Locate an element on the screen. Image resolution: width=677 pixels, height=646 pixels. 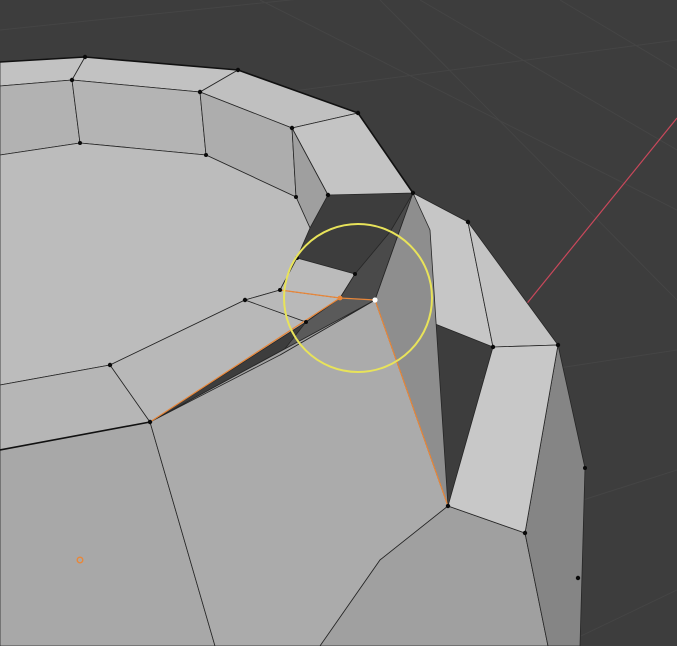
active-vertex is located at coordinates (375, 300).